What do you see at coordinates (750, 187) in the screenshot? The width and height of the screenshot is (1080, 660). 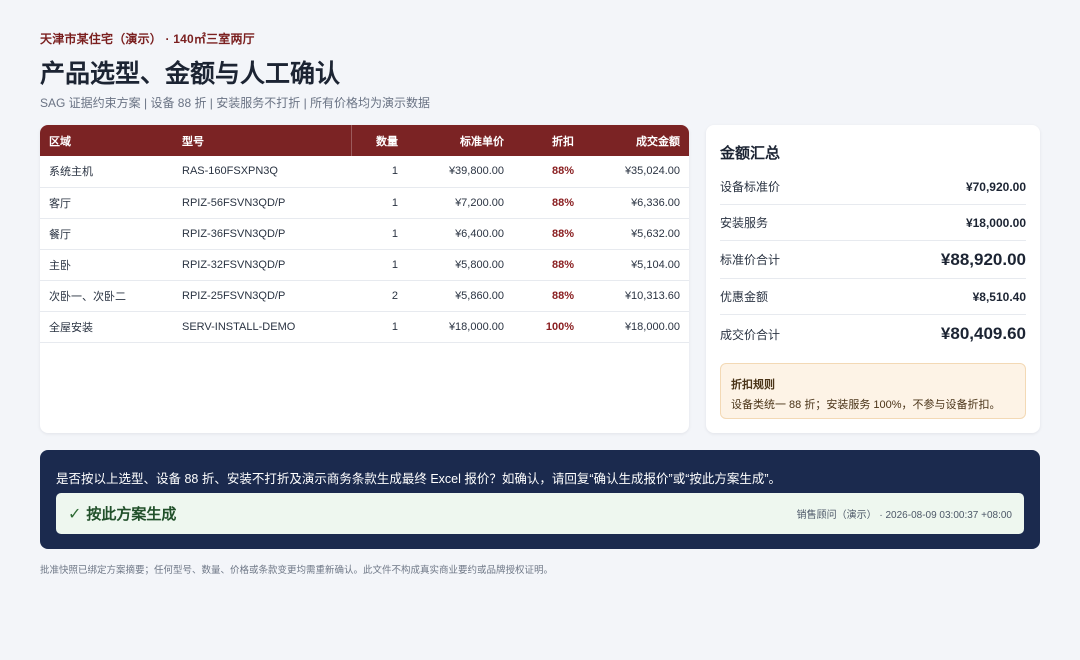 I see `summary-label: 设备标准价` at bounding box center [750, 187].